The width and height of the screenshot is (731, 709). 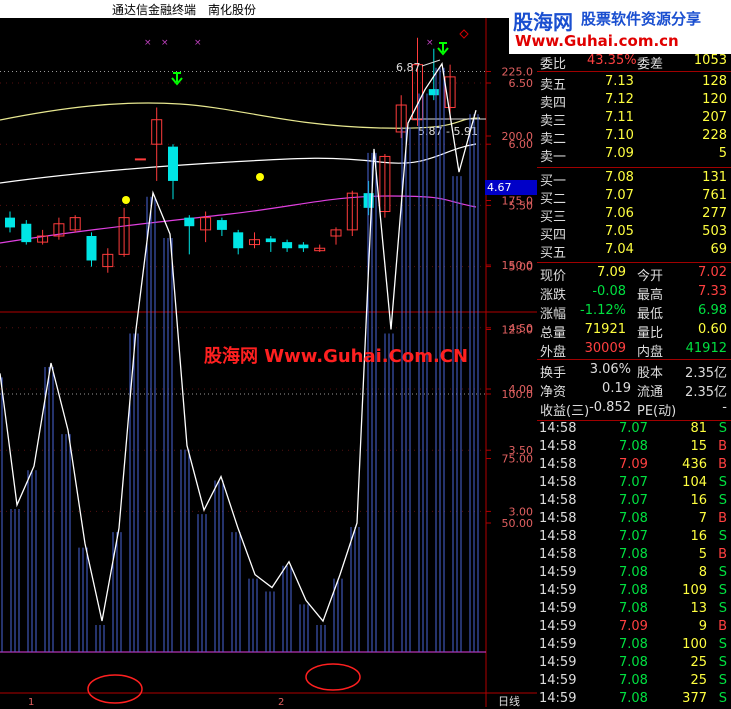 I want to click on stat-row: 涨幅 -1.12% 最低 6.98, so click(x=633, y=312).